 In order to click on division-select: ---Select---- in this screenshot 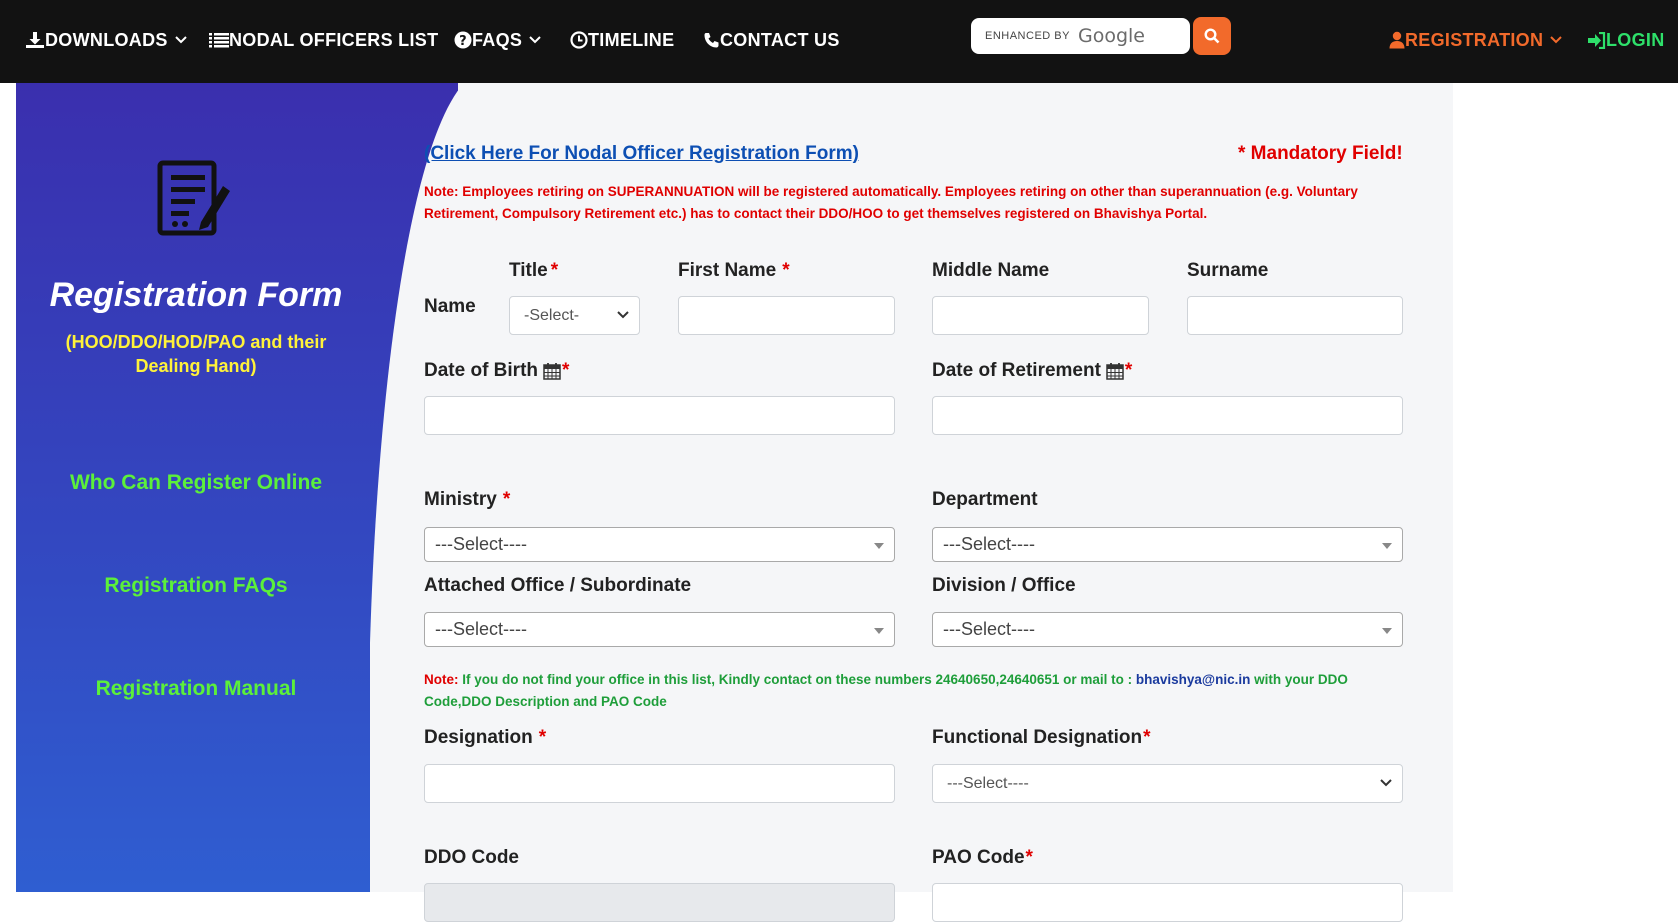, I will do `click(1167, 629)`.